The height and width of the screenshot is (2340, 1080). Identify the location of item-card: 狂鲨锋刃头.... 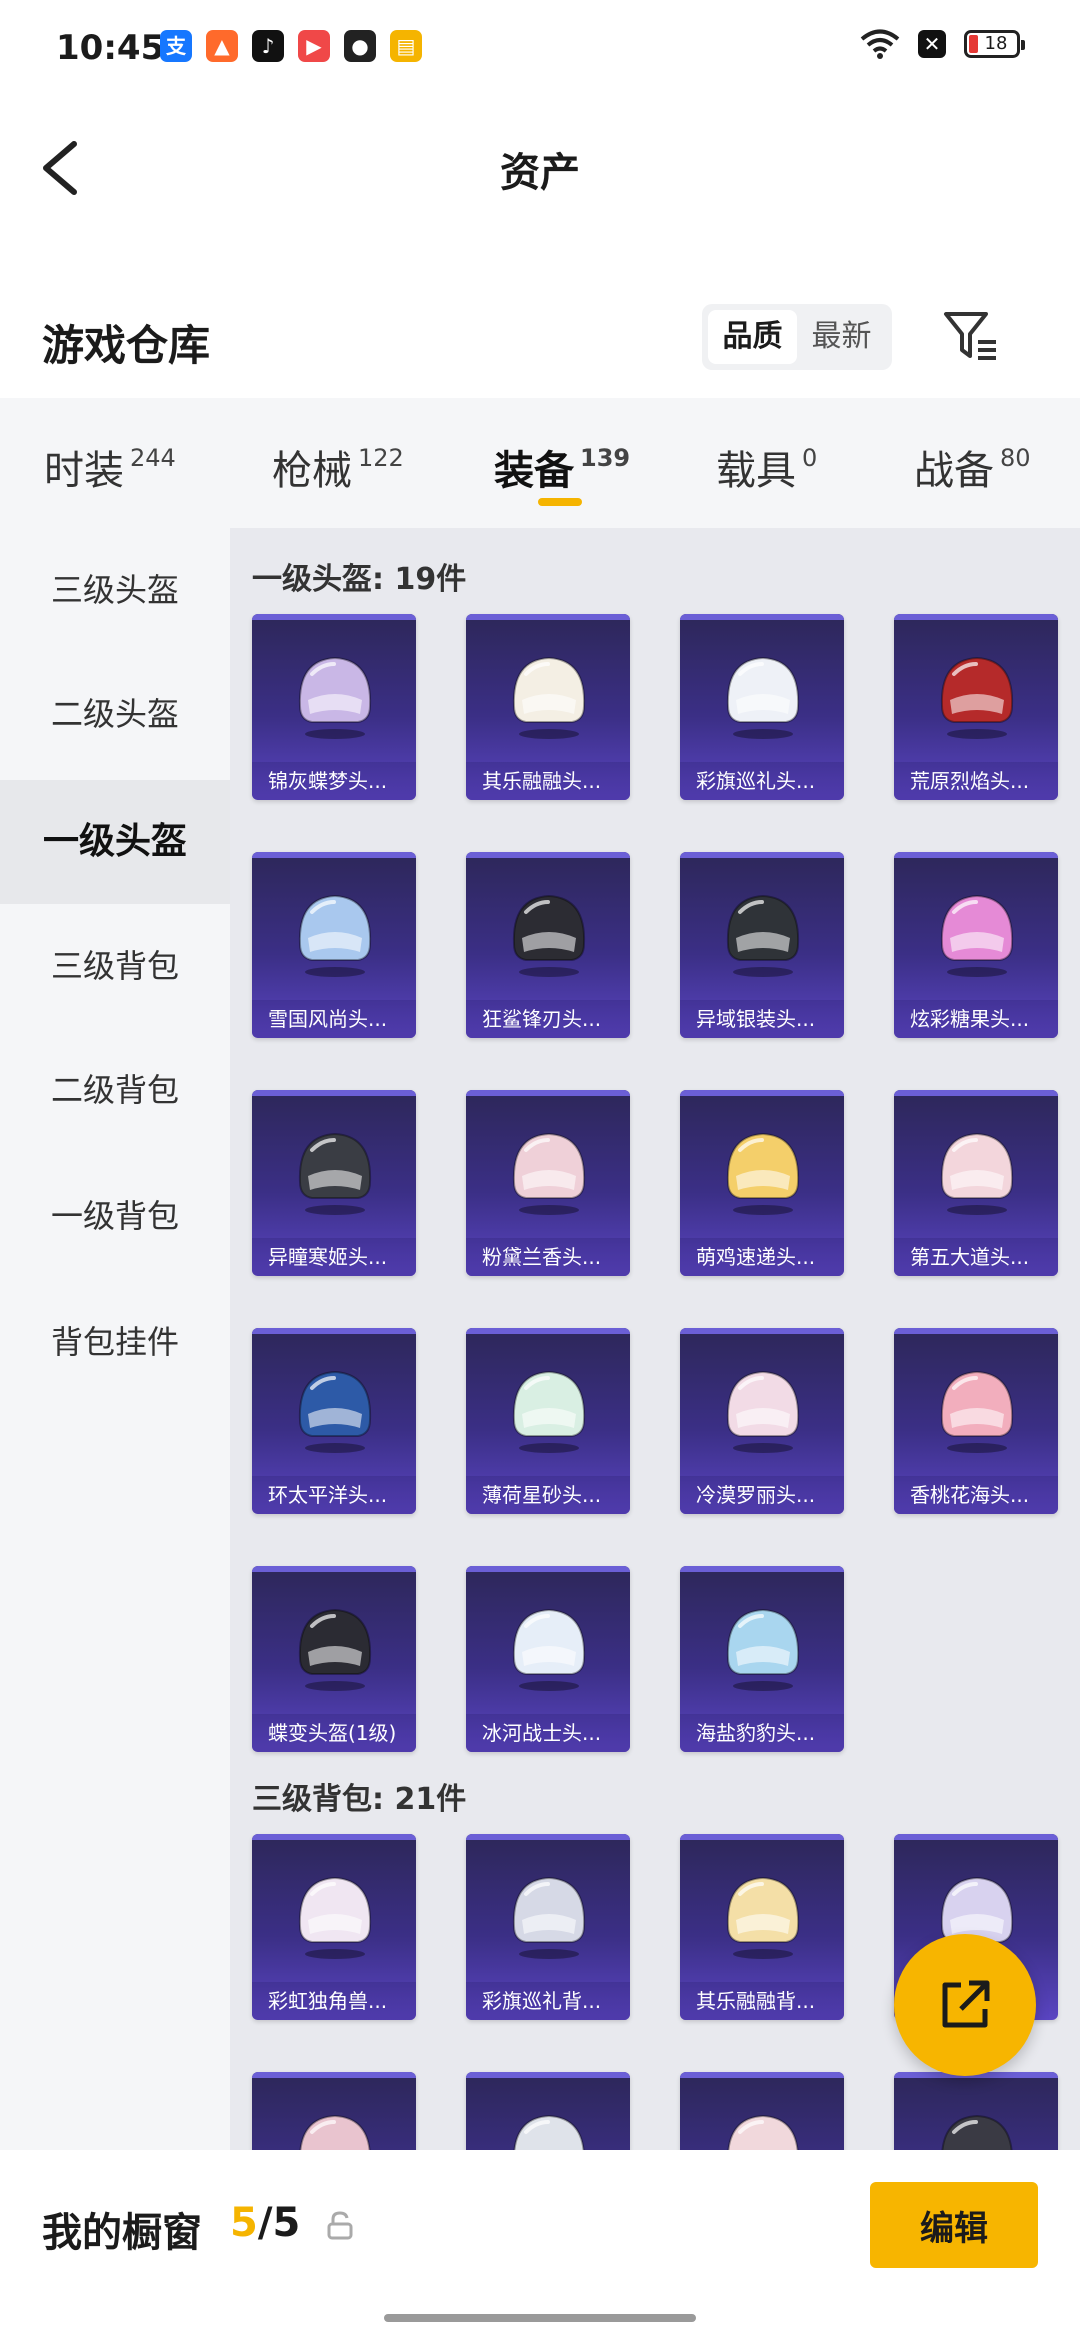
(548, 945).